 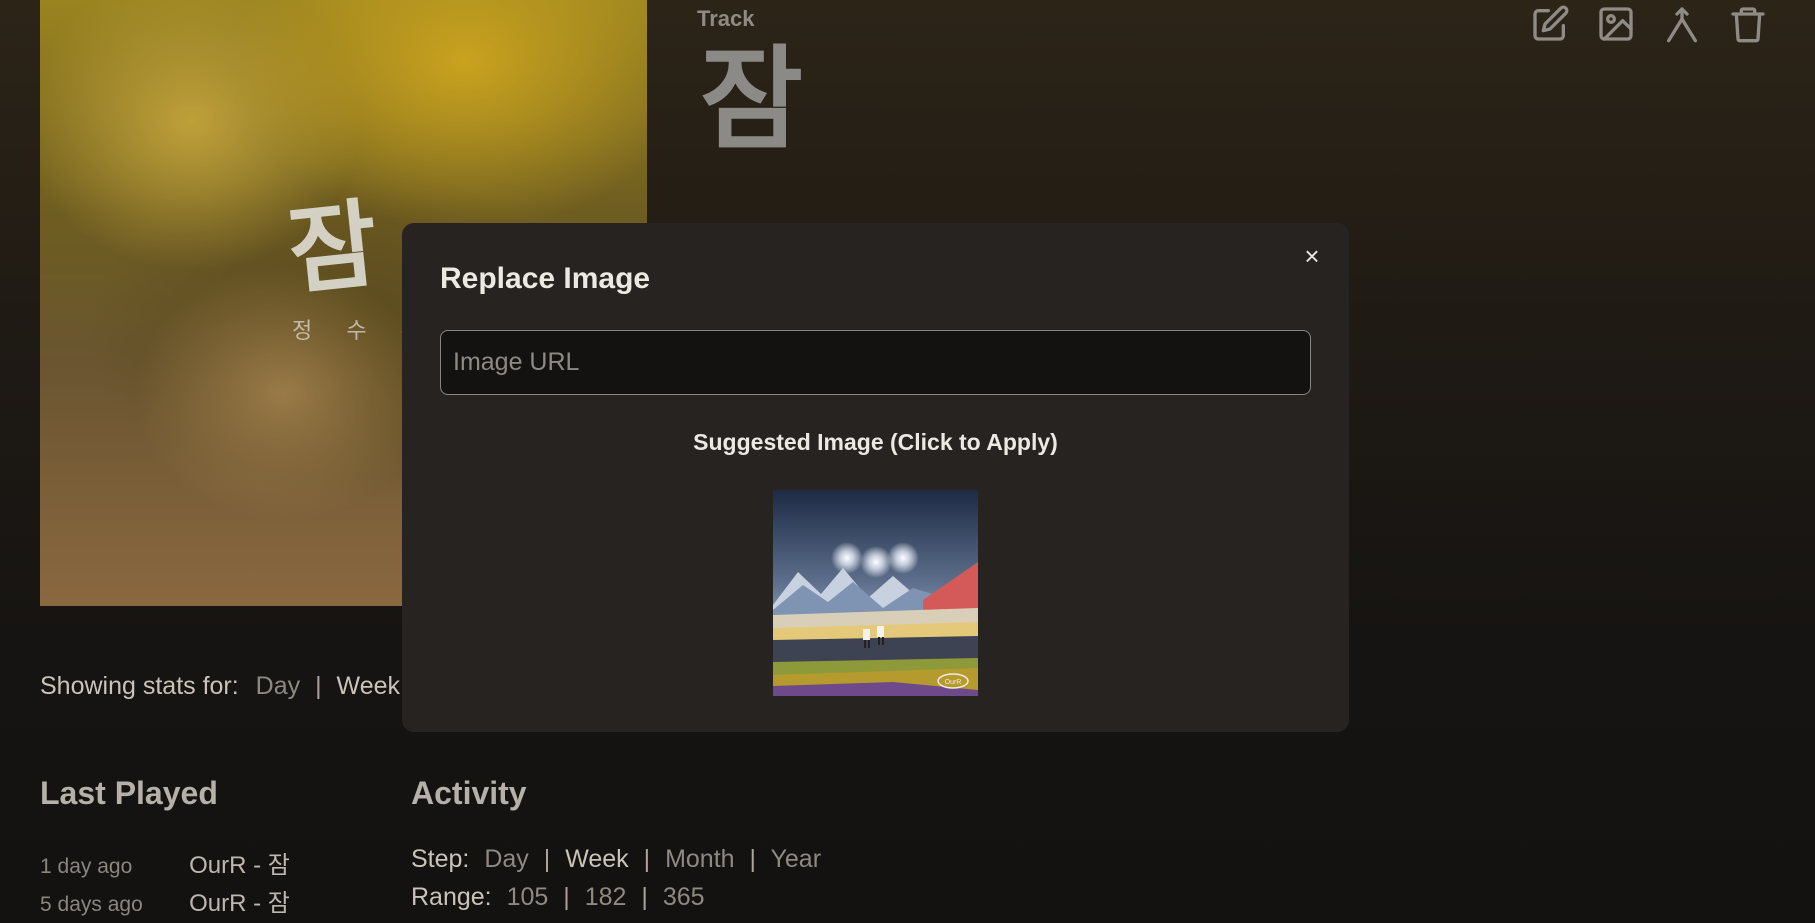 I want to click on replace-image-button, so click(x=1616, y=24).